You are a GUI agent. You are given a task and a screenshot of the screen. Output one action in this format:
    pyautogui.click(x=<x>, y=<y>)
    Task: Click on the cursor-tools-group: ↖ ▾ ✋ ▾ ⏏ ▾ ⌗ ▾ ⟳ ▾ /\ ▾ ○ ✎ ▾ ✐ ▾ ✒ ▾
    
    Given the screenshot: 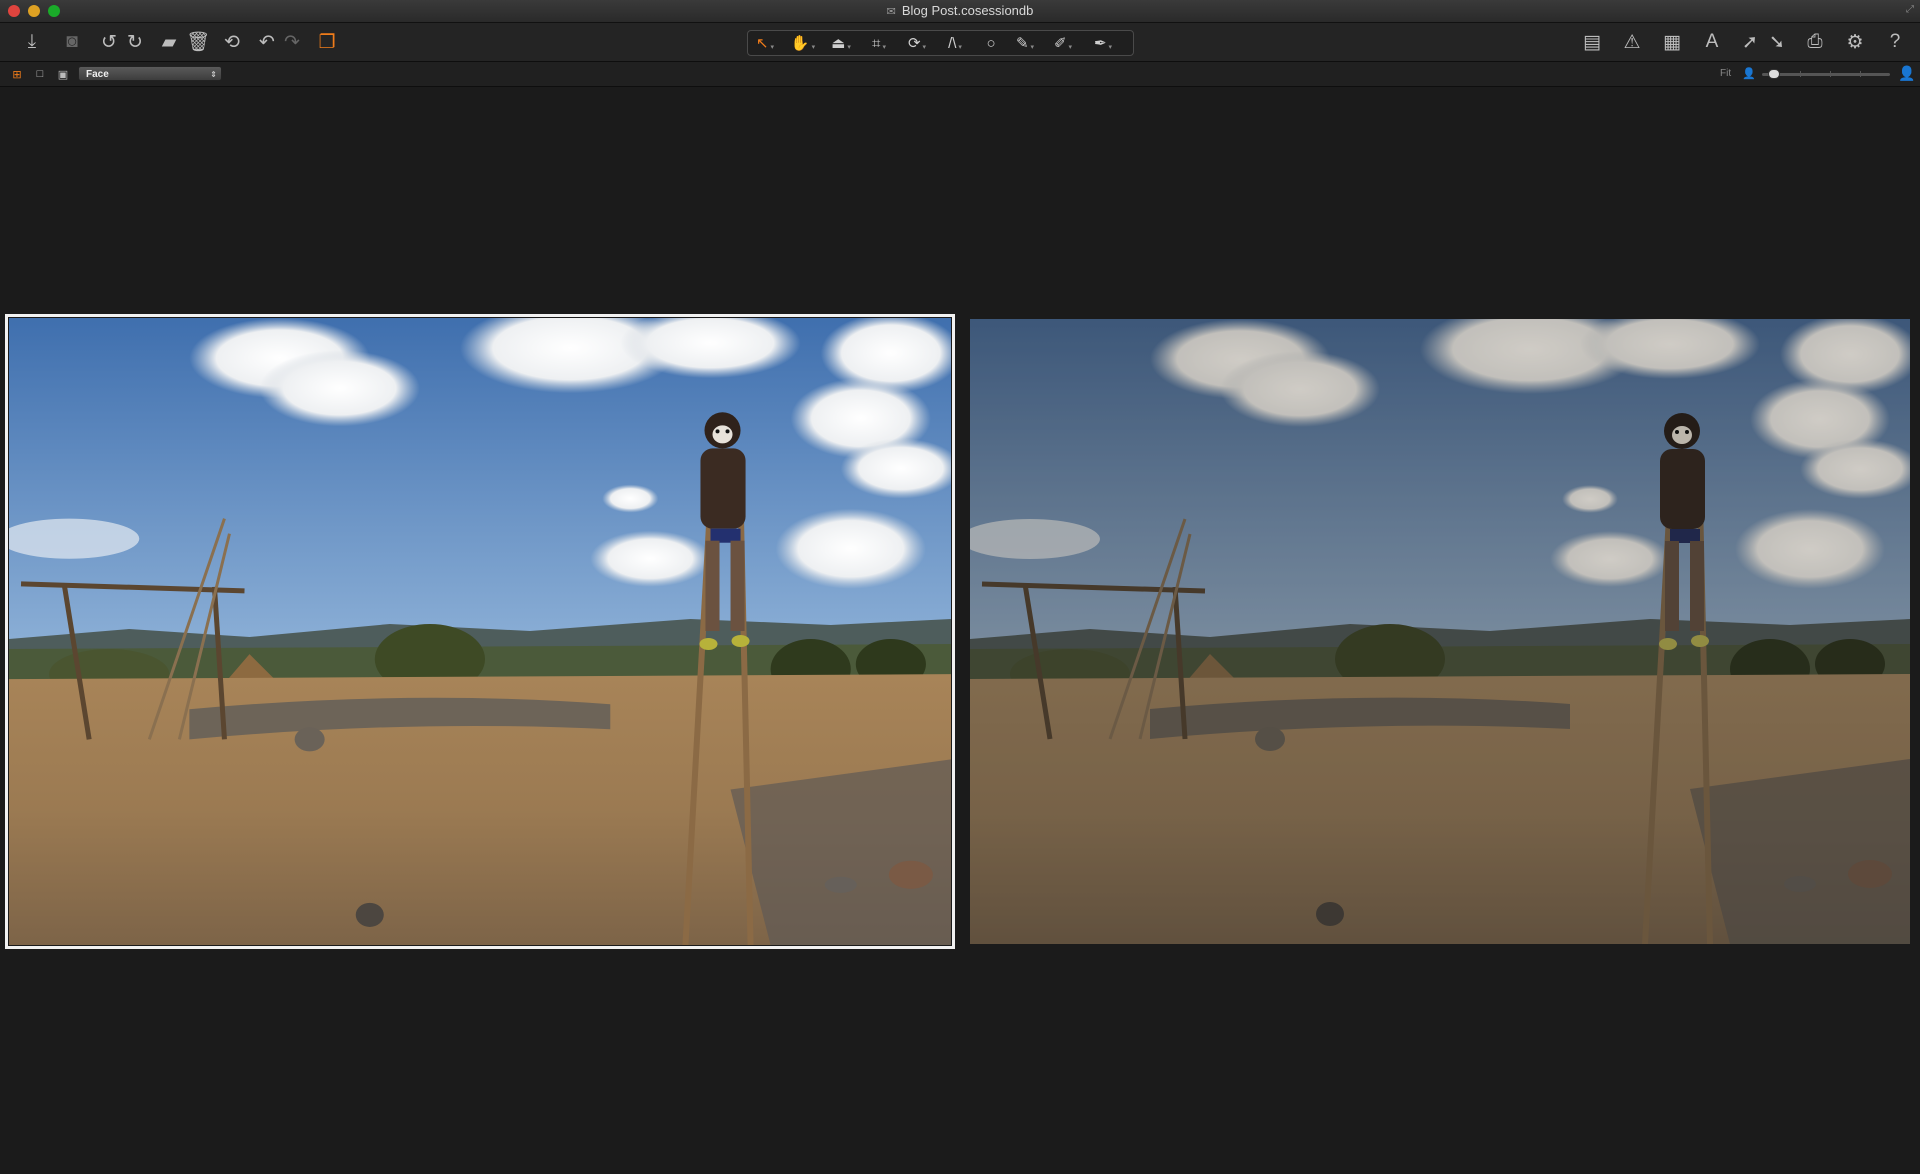 What is the action you would take?
    pyautogui.click(x=940, y=43)
    